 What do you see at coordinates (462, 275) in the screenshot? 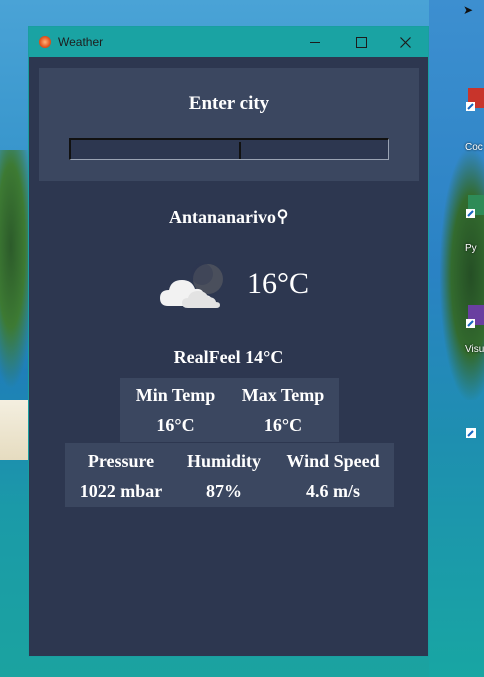
I see `desktop-wallpaper-palm` at bounding box center [462, 275].